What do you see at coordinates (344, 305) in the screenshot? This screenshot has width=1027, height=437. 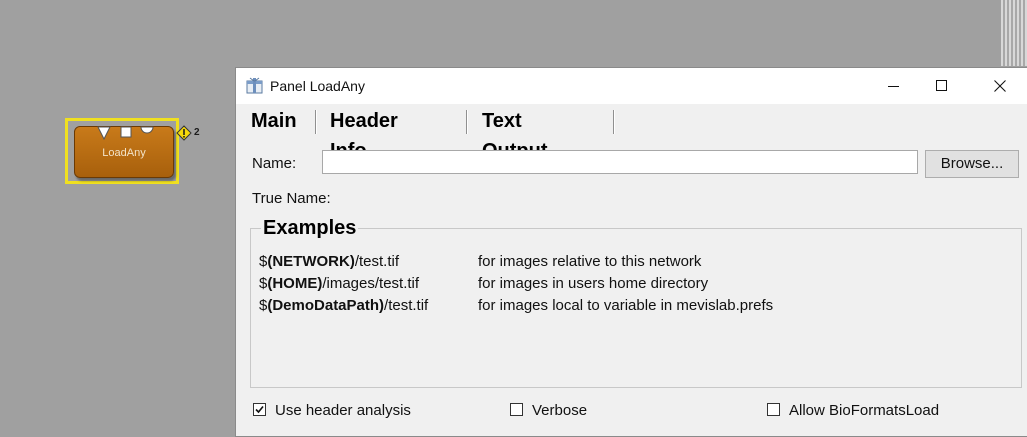 I see `example-path: $(DemoDataPath)/test.tif` at bounding box center [344, 305].